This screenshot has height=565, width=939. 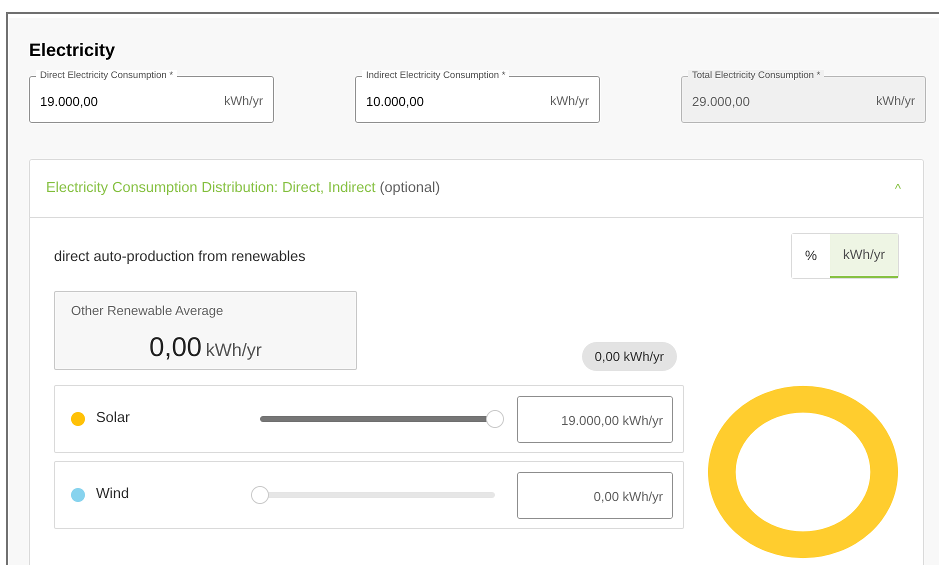 I want to click on accordion-title: Electricity Consumption Distribution: Direct, Indirect (optional), so click(x=243, y=188).